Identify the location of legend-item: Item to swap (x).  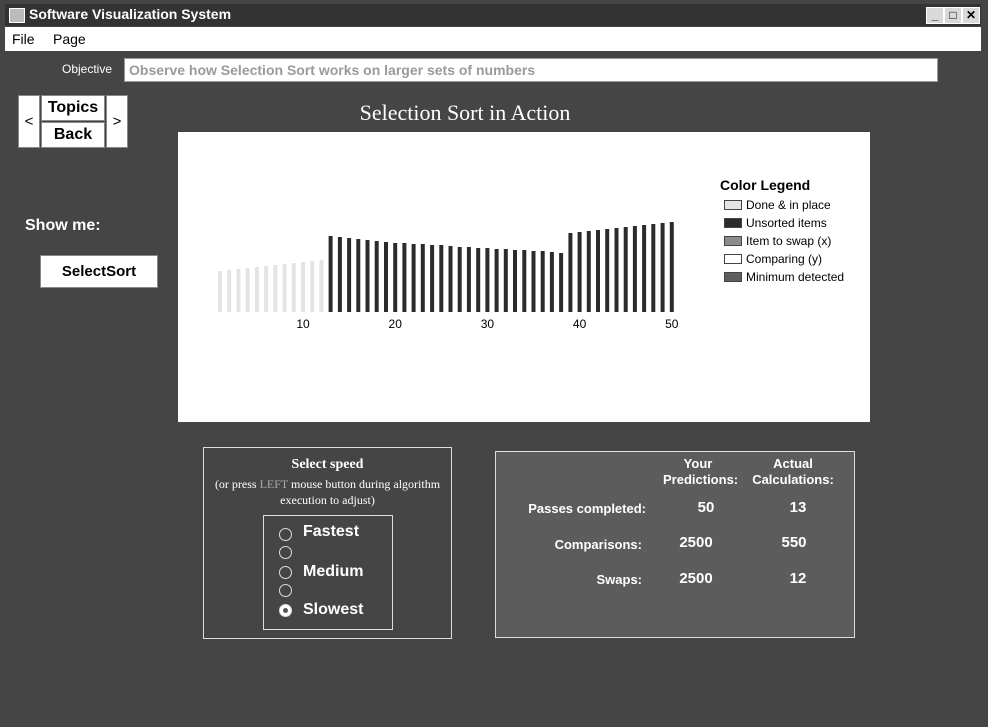
(782, 241).